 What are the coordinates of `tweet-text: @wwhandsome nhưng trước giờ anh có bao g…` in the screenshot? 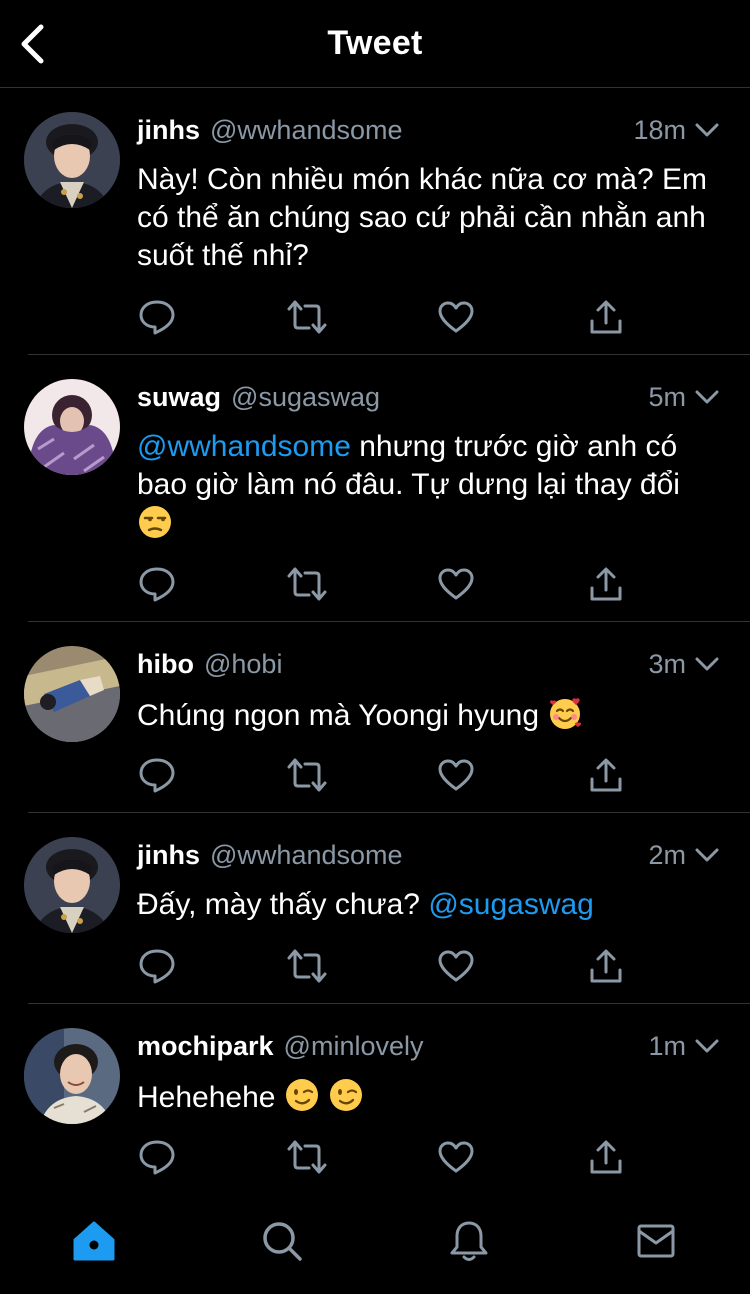 It's located at (428, 486).